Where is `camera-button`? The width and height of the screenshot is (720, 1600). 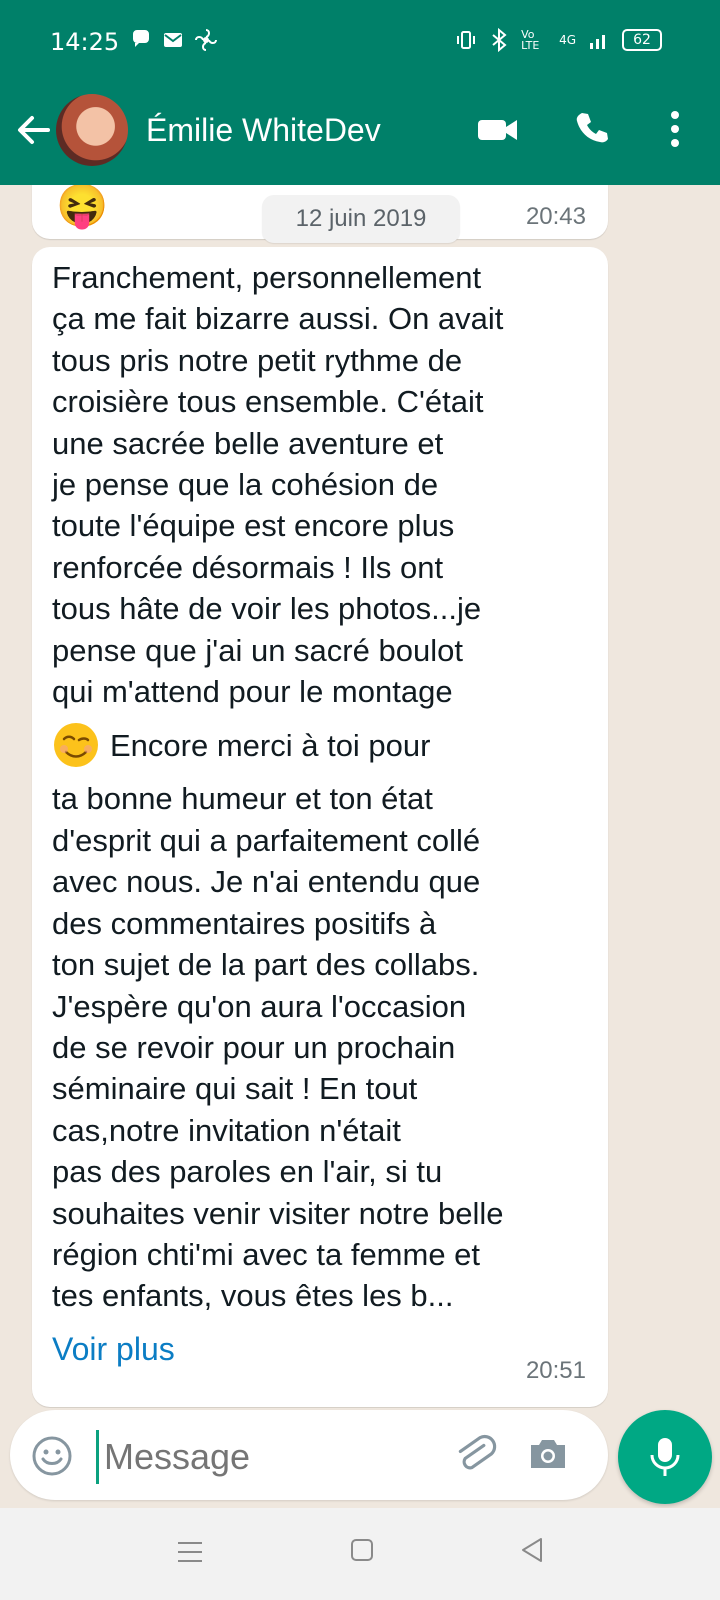 camera-button is located at coordinates (548, 1454).